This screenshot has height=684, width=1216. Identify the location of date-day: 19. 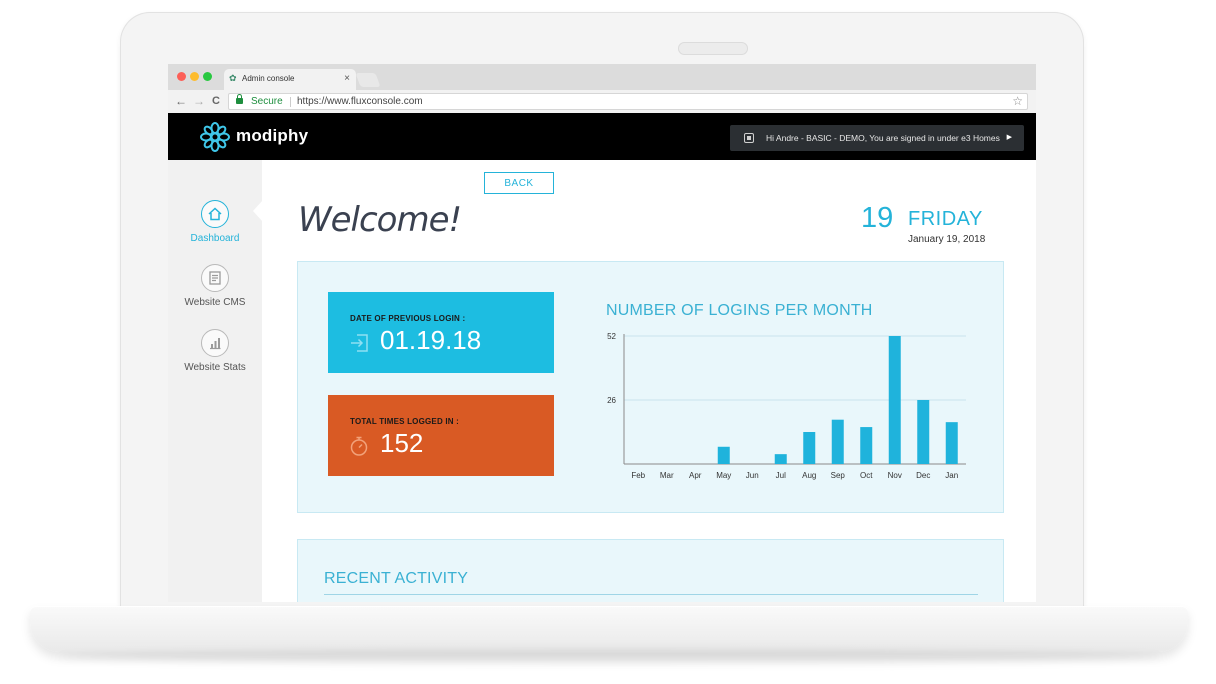
(877, 218).